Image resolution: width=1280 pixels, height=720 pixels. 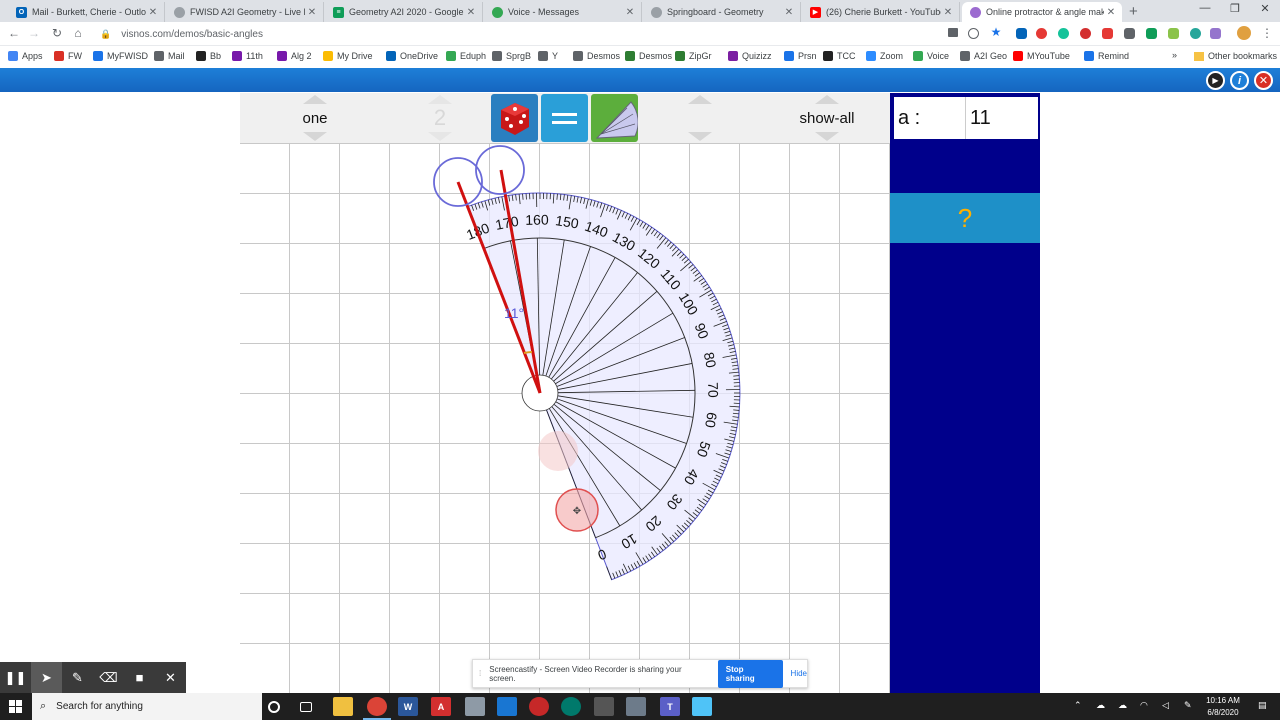 I want to click on onedrive-ext-icon, so click(x=1021, y=33).